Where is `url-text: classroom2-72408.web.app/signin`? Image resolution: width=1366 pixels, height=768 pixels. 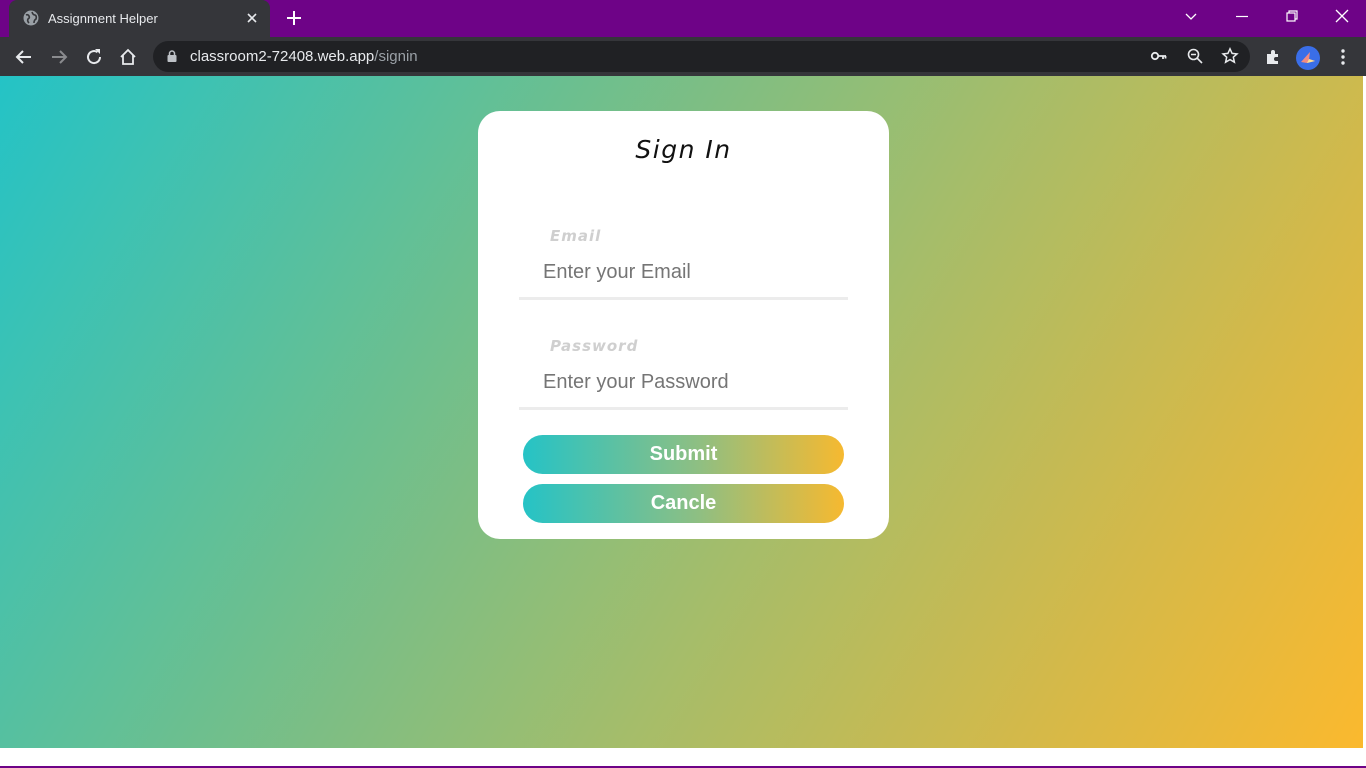
url-text: classroom2-72408.web.app/signin is located at coordinates (304, 56).